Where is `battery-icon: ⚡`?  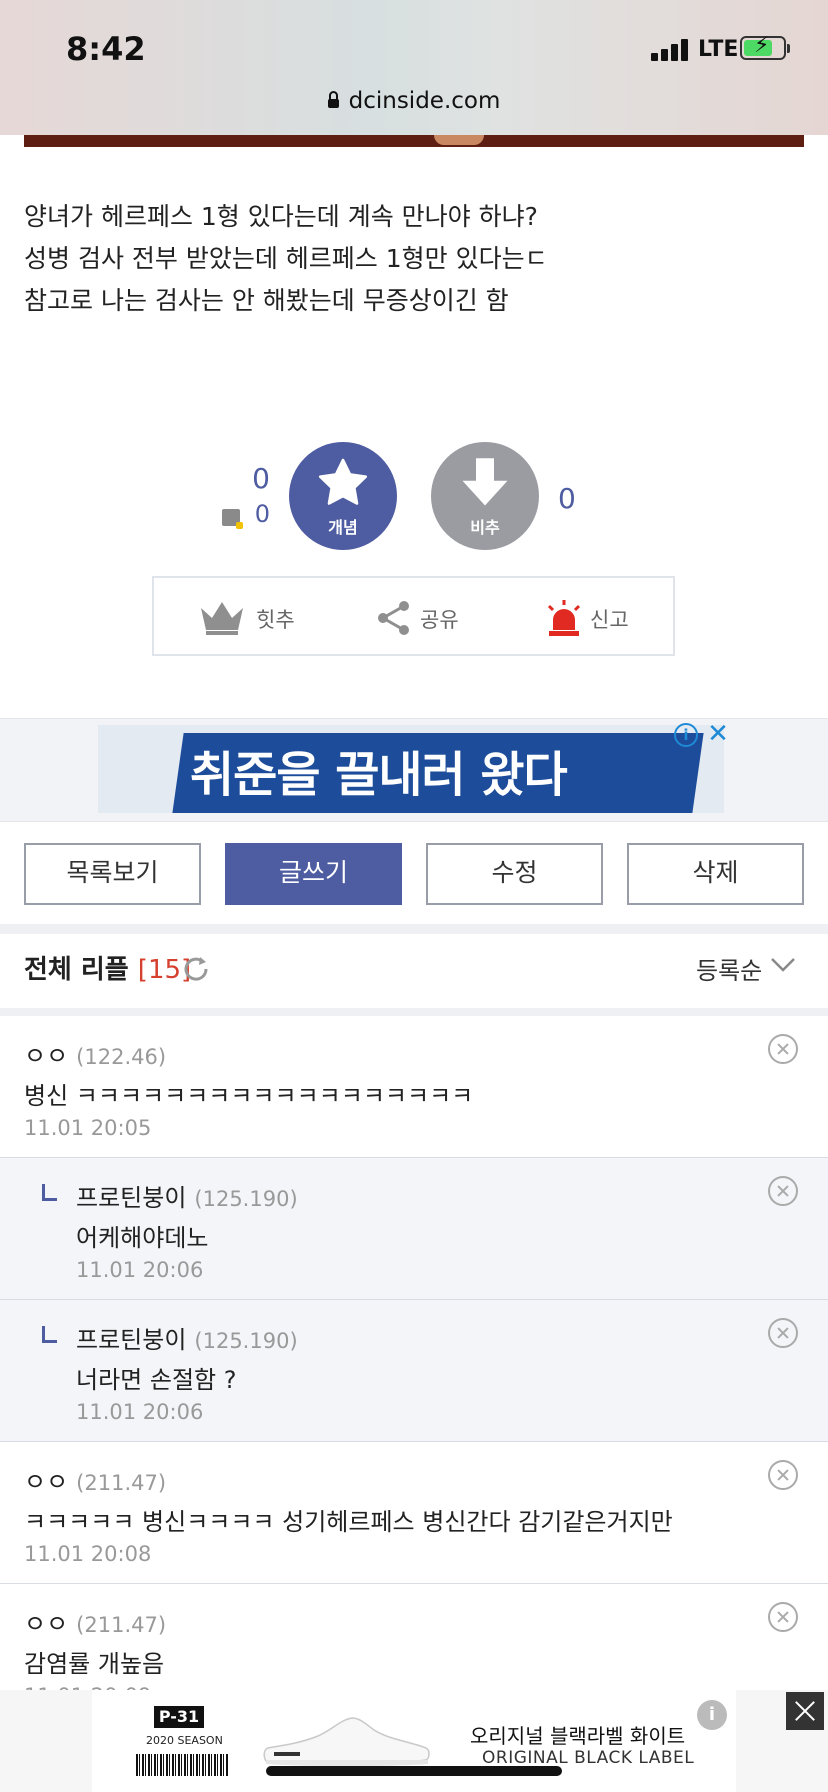 battery-icon: ⚡ is located at coordinates (763, 47).